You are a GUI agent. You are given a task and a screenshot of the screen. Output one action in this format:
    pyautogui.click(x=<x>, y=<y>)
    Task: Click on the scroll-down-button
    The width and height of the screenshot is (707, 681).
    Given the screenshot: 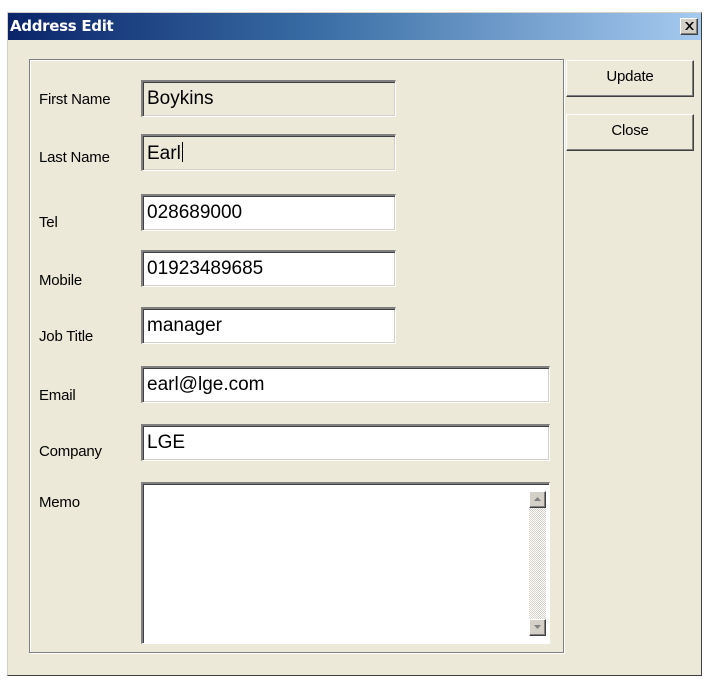 What is the action you would take?
    pyautogui.click(x=537, y=627)
    